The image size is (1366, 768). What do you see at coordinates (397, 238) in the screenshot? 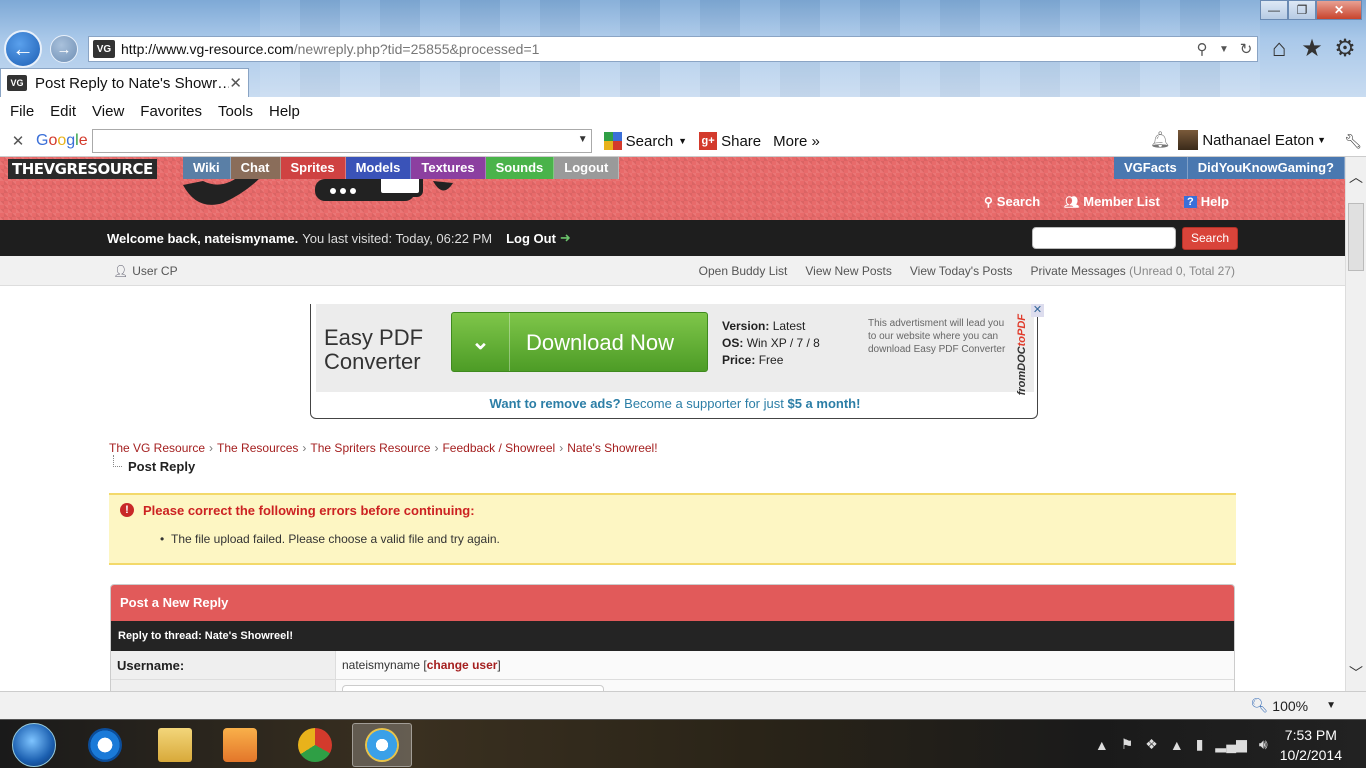
I see `last-visit-text: You last visited: Today, 06:22 PM` at bounding box center [397, 238].